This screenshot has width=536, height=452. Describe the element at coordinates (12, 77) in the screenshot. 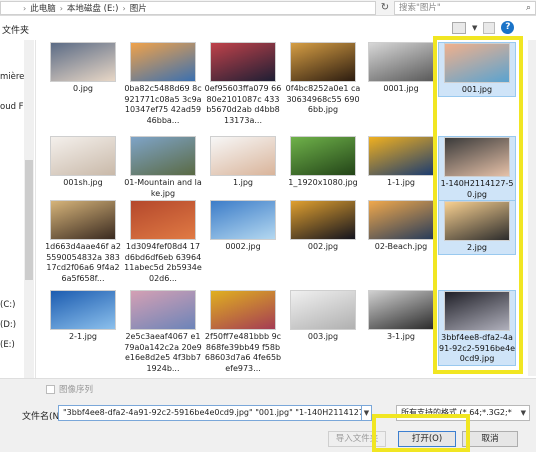

I see `nav-item-premiere: mière` at that location.